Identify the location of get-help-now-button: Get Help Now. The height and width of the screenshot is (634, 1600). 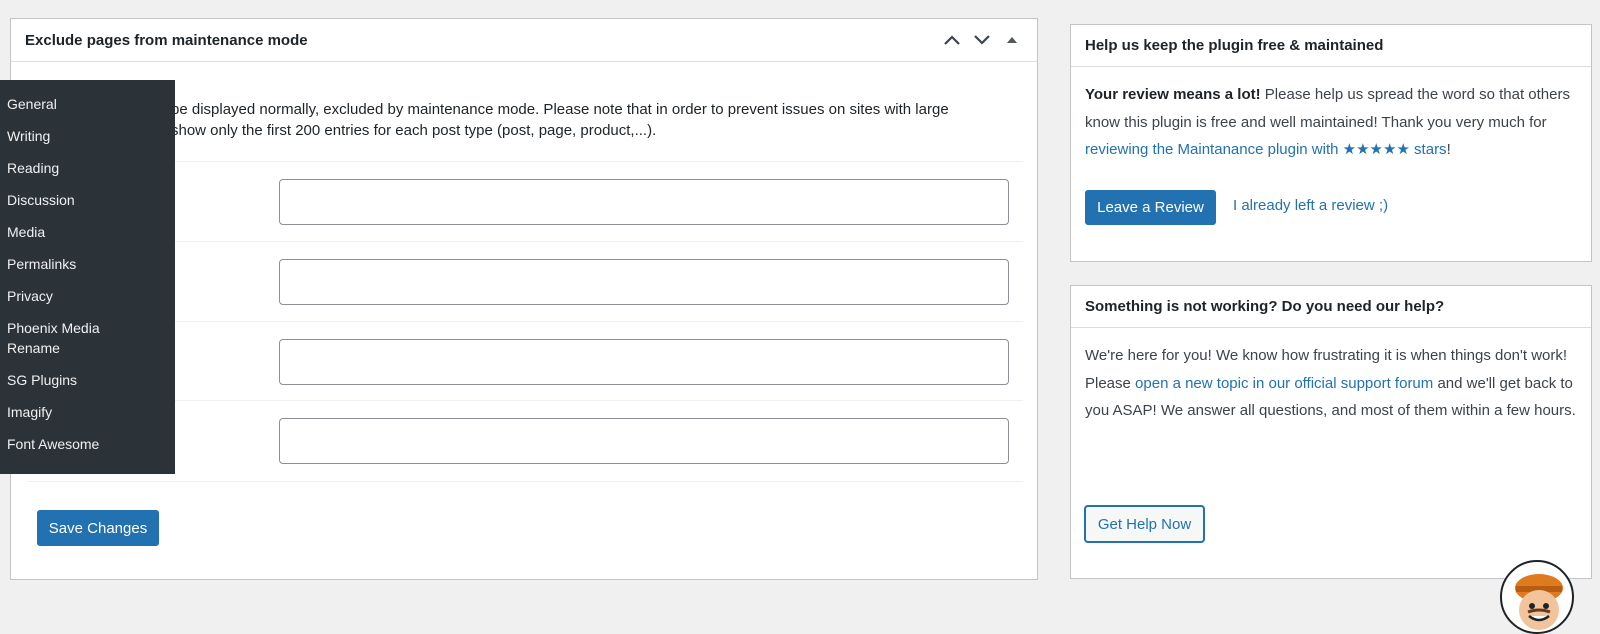
(1144, 524).